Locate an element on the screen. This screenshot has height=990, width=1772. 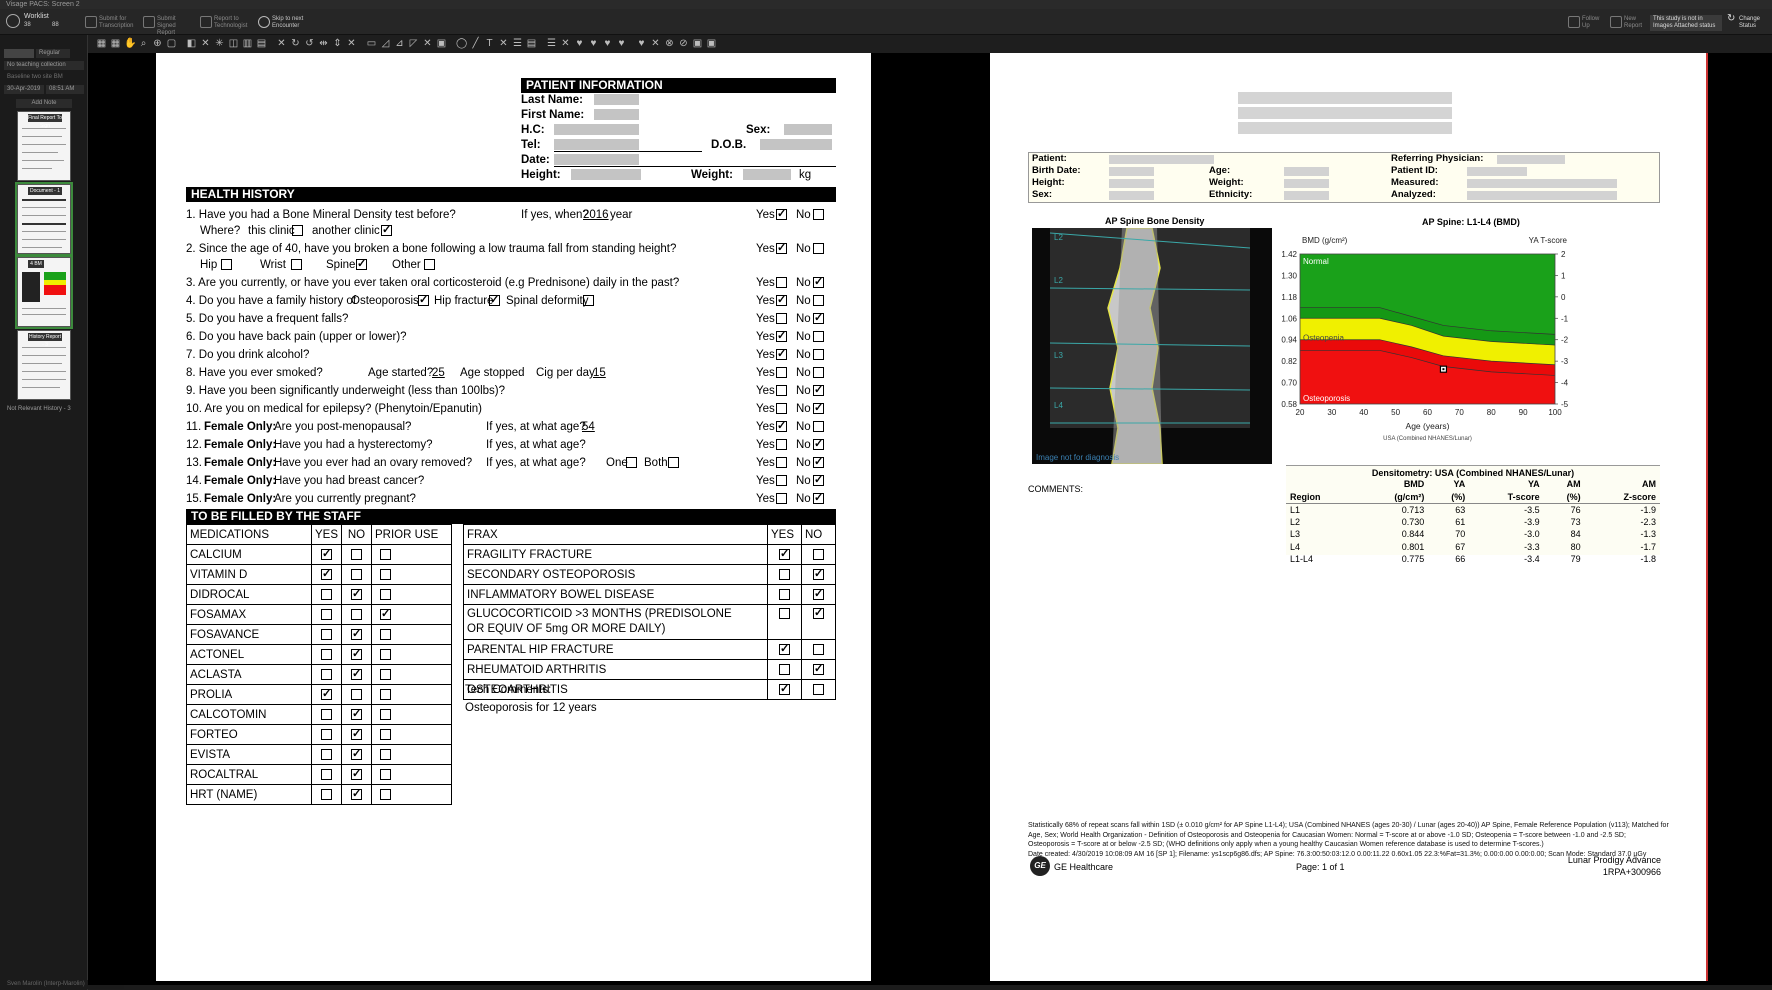
submit-signed-button: Submit Signed Report is located at coordinates (176, 26).